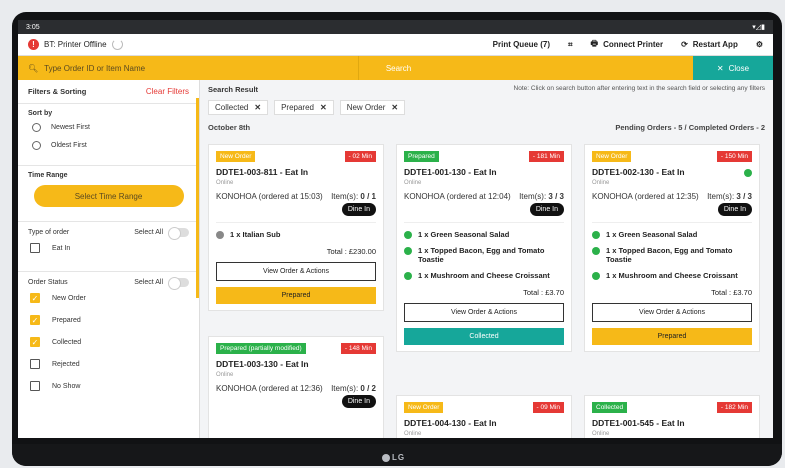  I want to click on chip-label: New Order, so click(366, 107).